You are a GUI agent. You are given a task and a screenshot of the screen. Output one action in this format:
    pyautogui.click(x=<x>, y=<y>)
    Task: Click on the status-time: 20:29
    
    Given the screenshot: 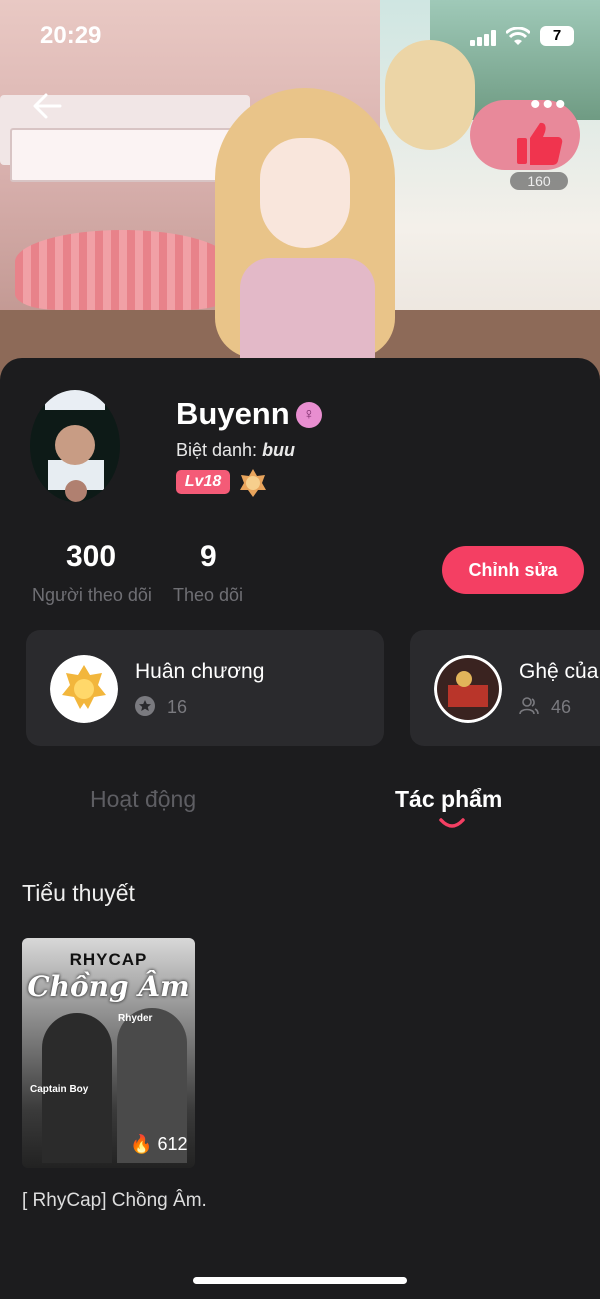 What is the action you would take?
    pyautogui.click(x=71, y=35)
    